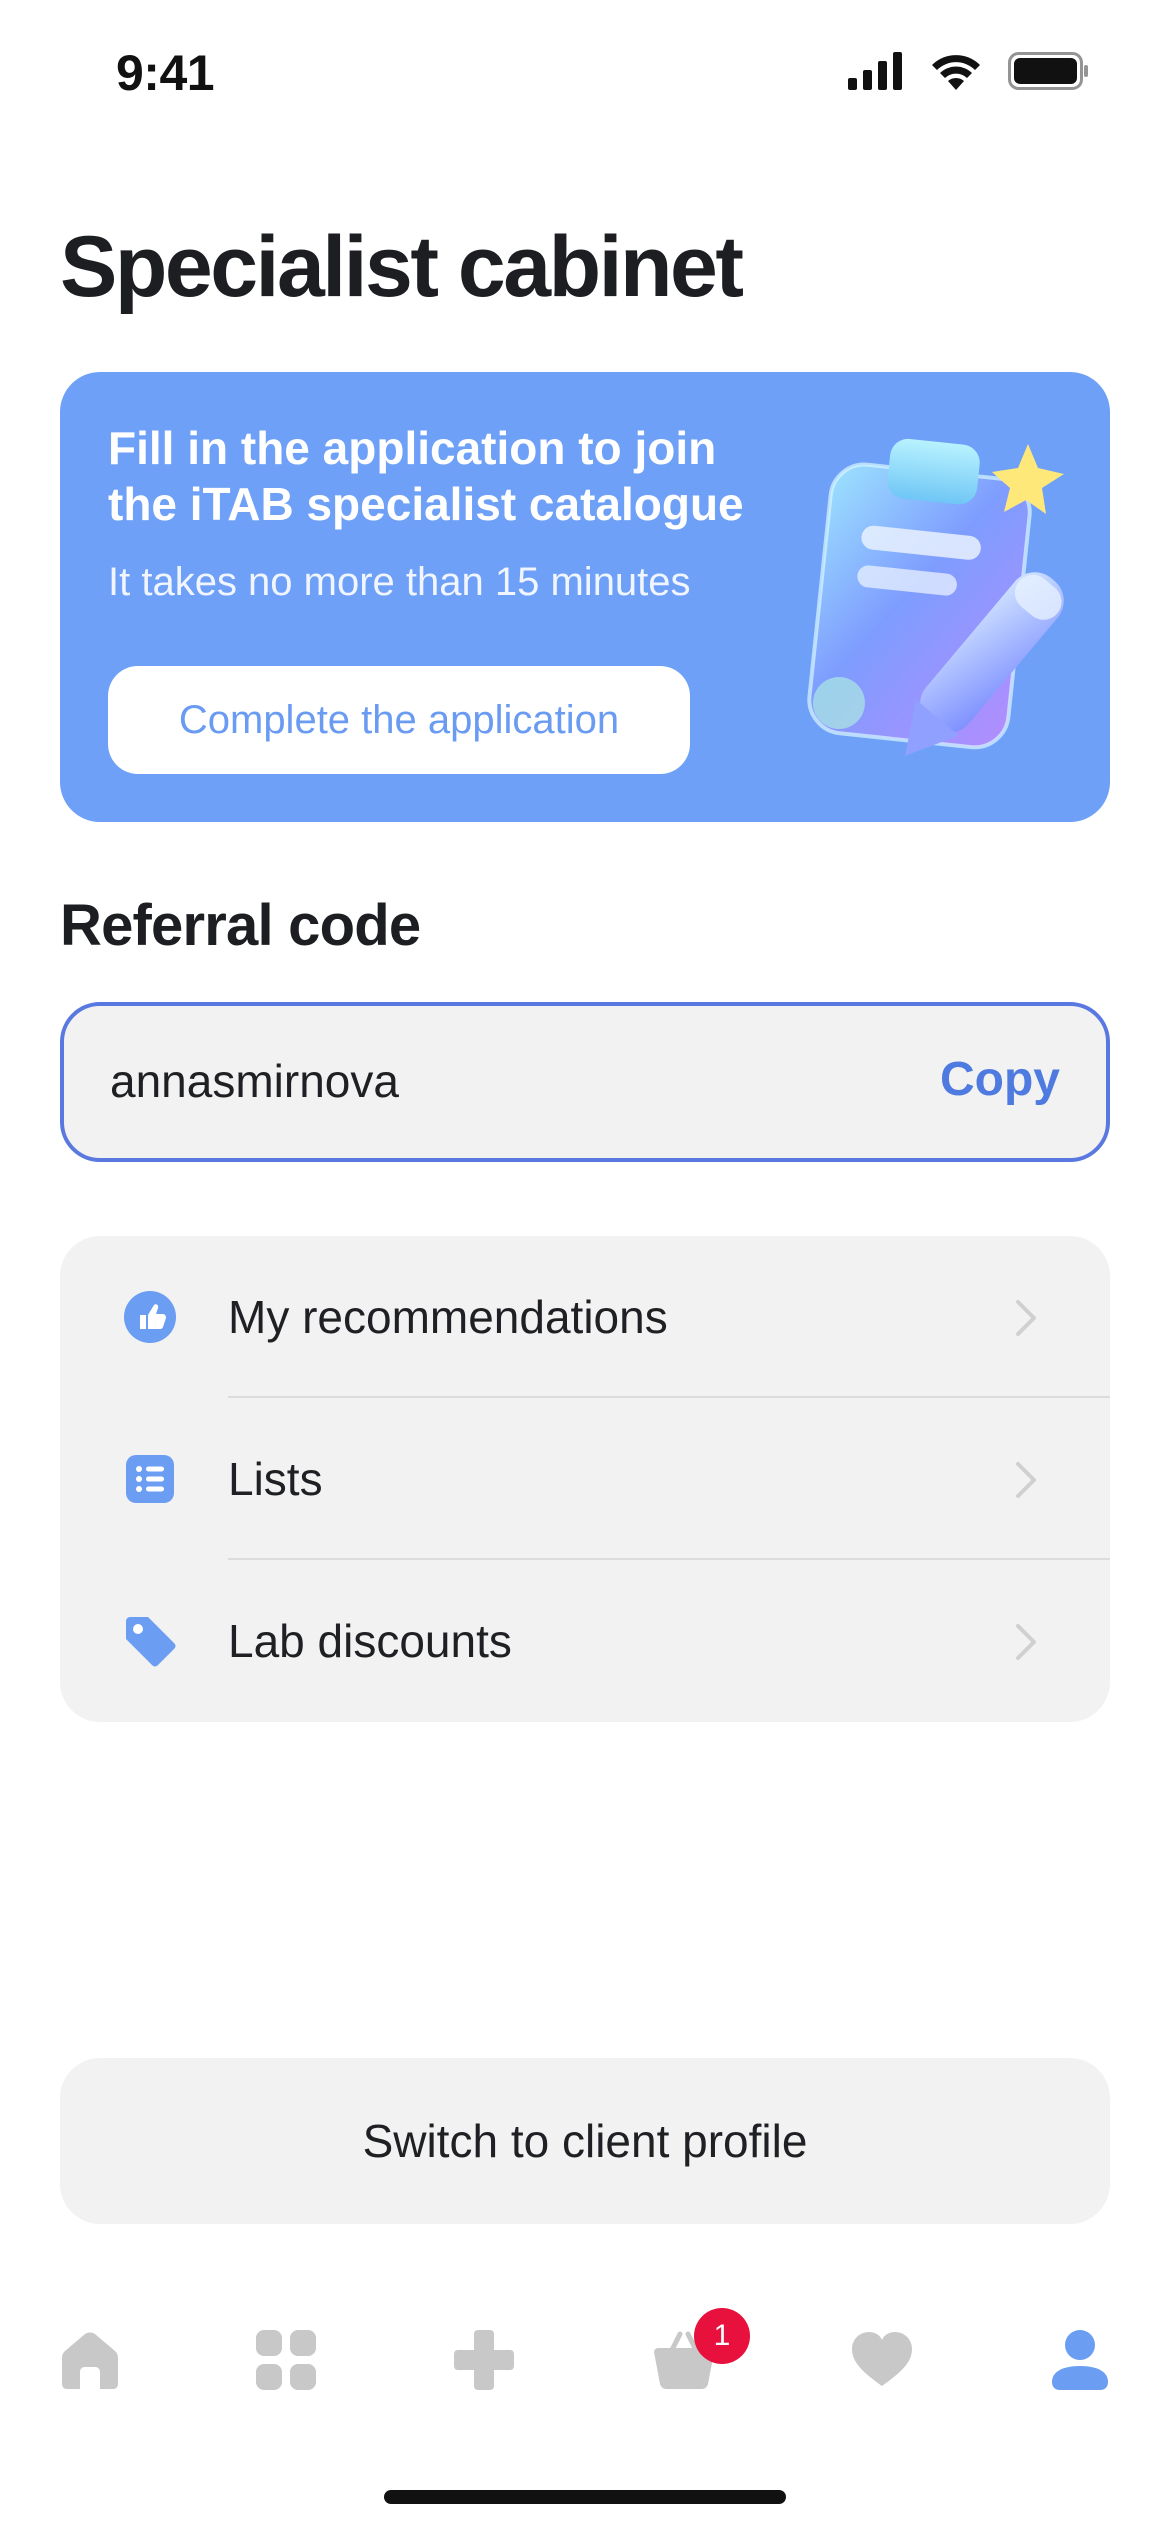  I want to click on user-icon, so click(1080, 2360).